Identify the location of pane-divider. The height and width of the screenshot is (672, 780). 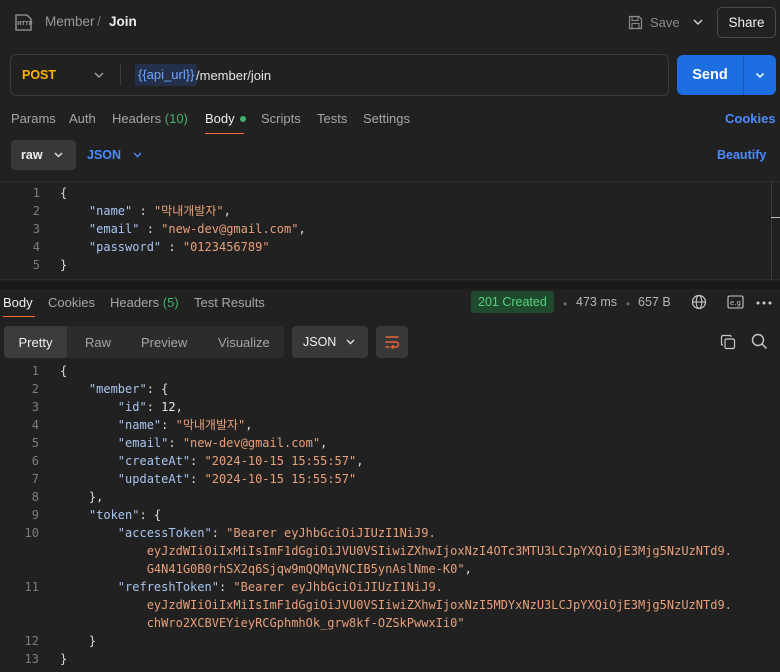
(390, 285).